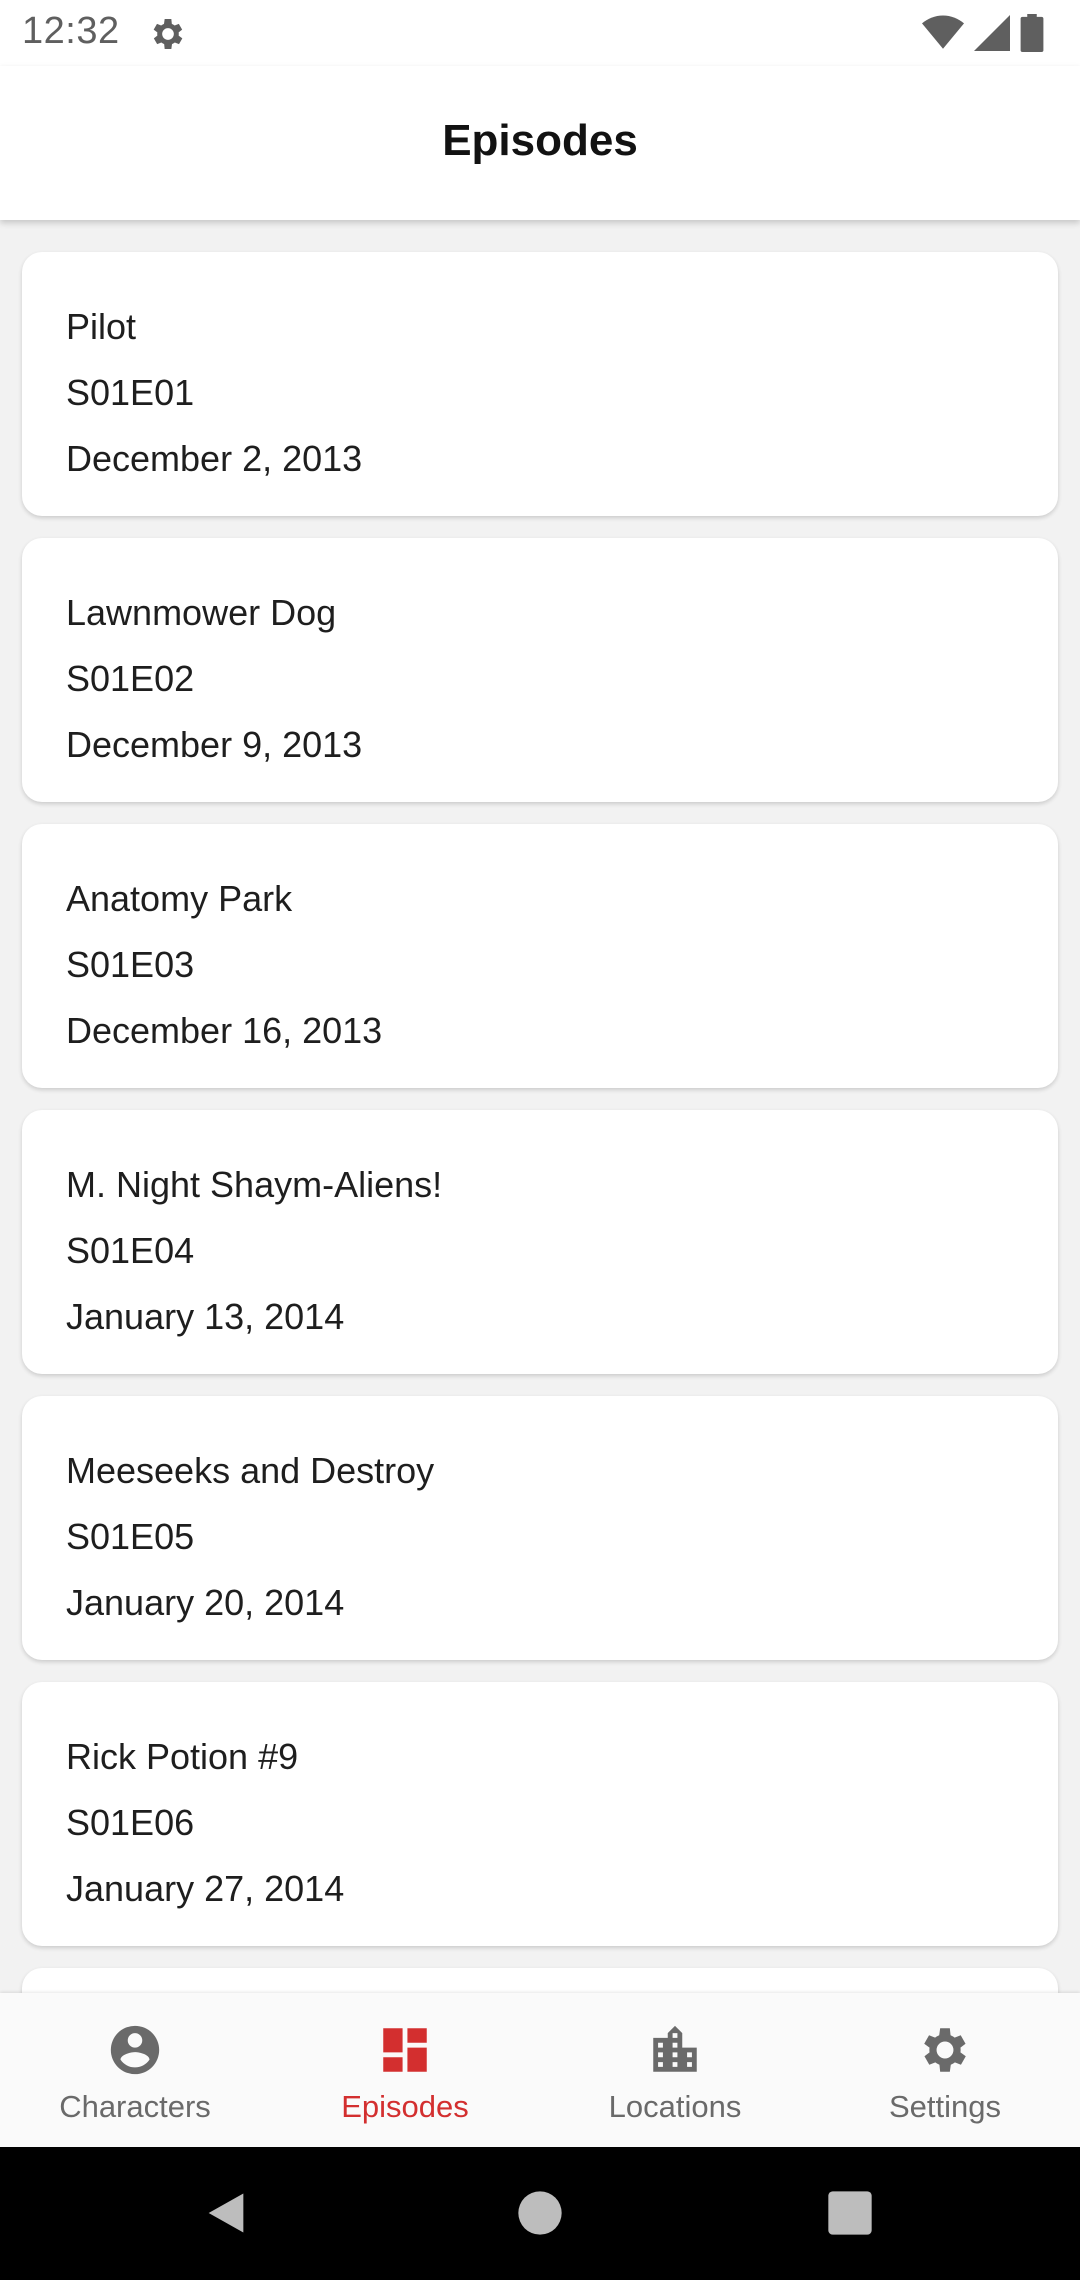 This screenshot has height=2280, width=1080. What do you see at coordinates (214, 744) in the screenshot?
I see `episode-air-date: December 9, 2013` at bounding box center [214, 744].